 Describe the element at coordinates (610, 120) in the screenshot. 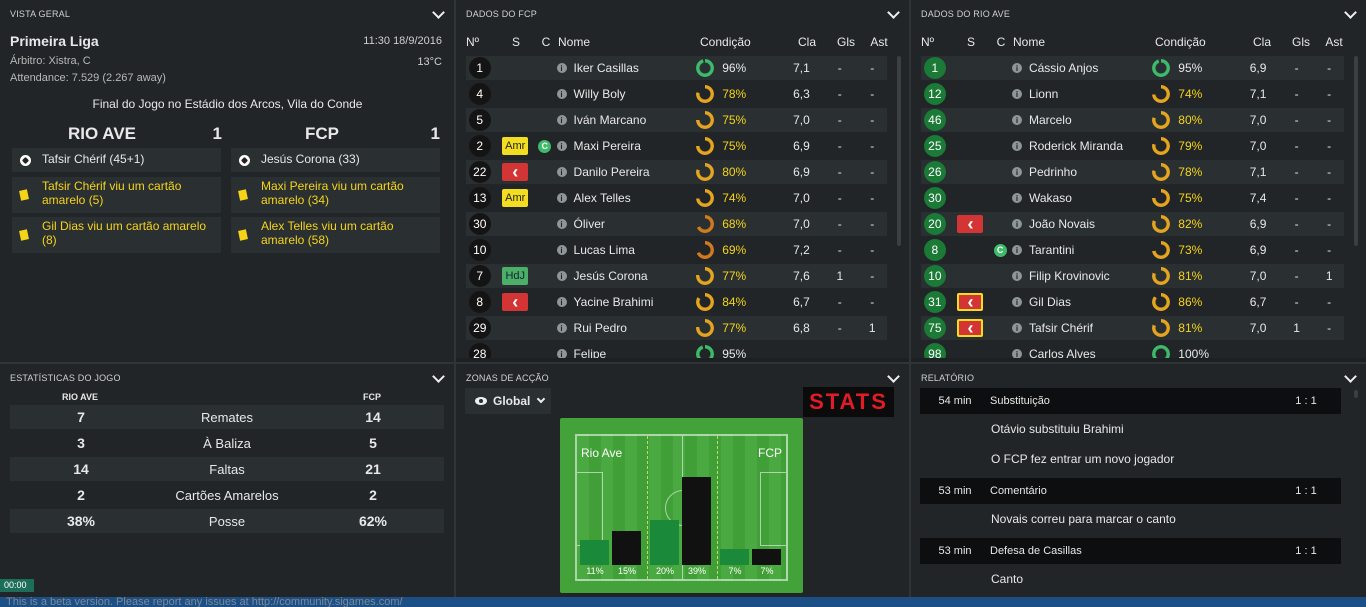

I see `player-name: Iván Marcano` at that location.